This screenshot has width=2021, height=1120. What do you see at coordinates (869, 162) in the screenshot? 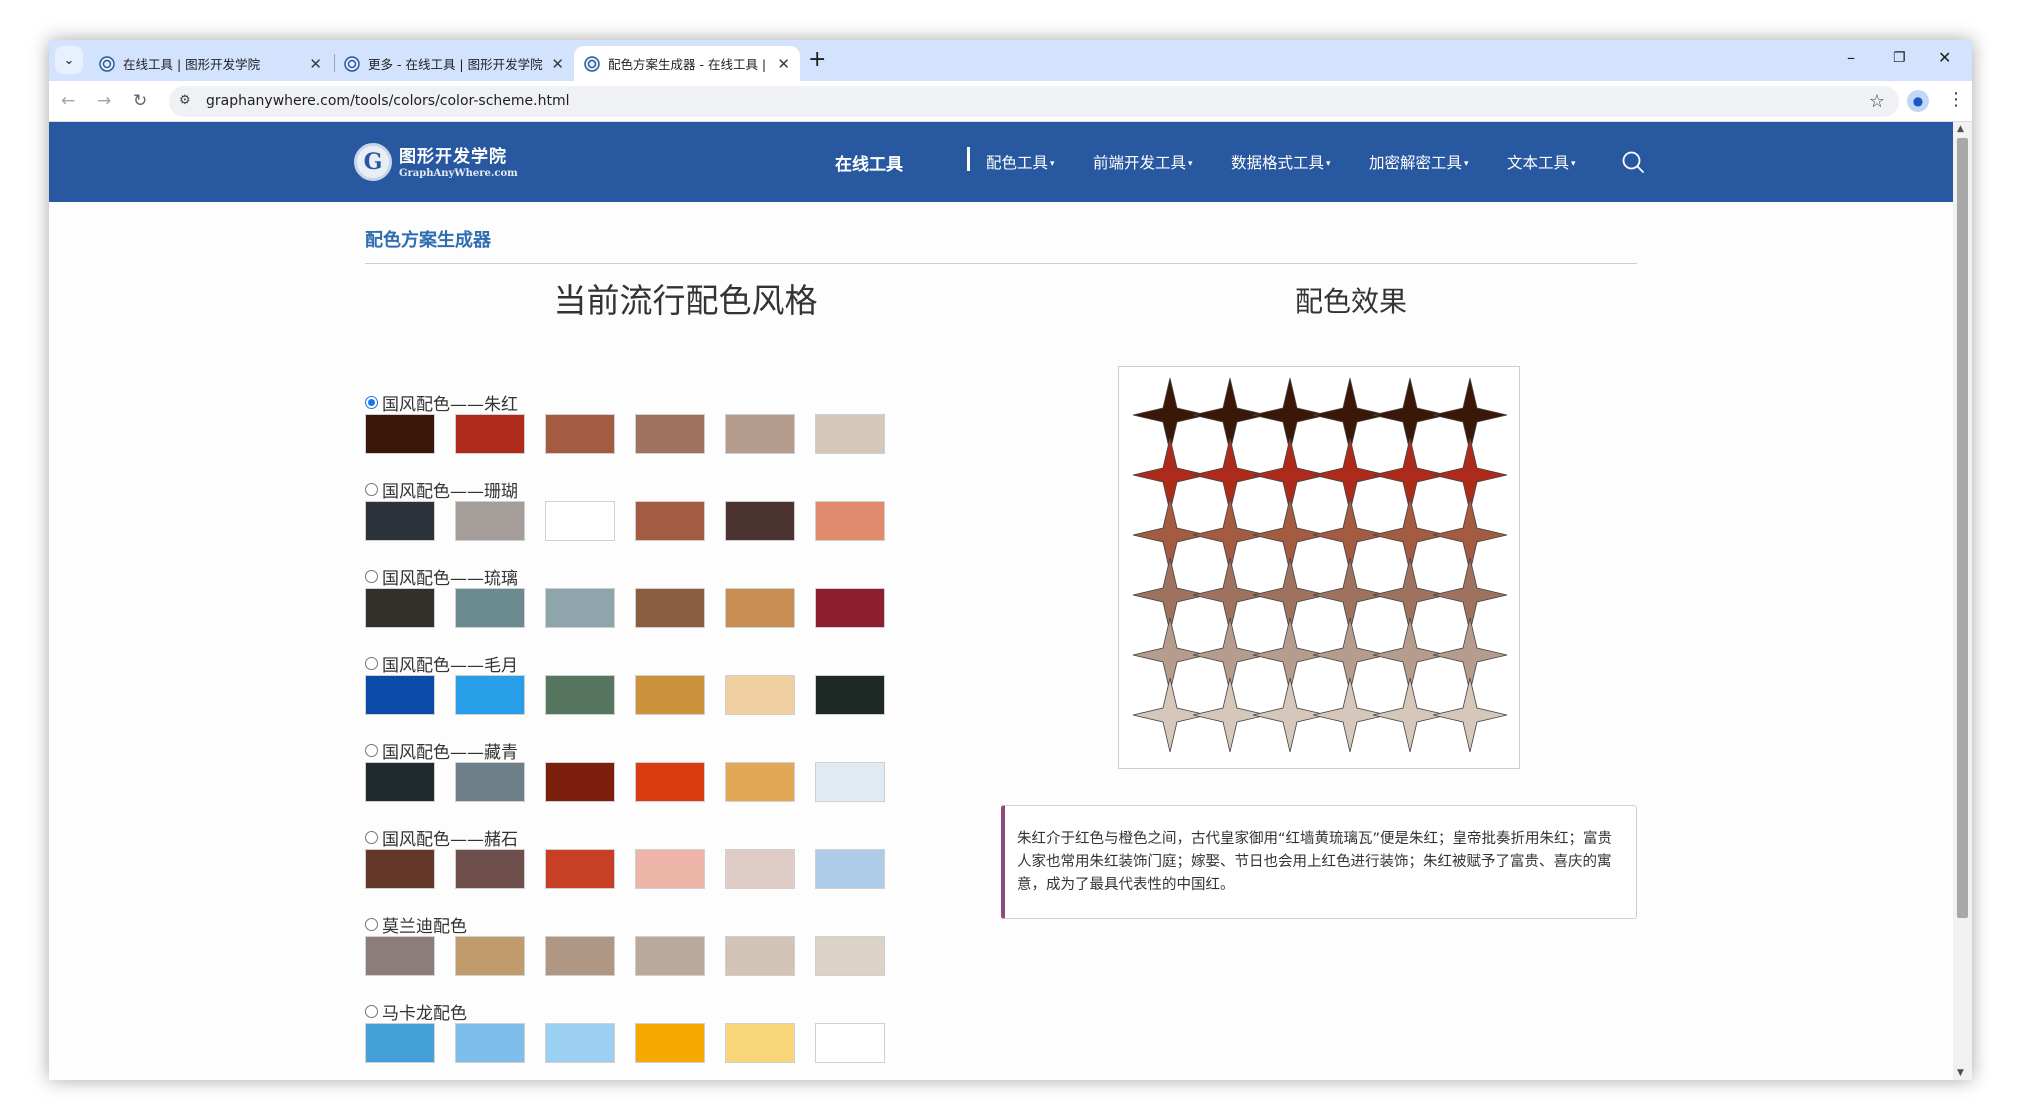
I see `nav-online-tools: 在线工具` at bounding box center [869, 162].